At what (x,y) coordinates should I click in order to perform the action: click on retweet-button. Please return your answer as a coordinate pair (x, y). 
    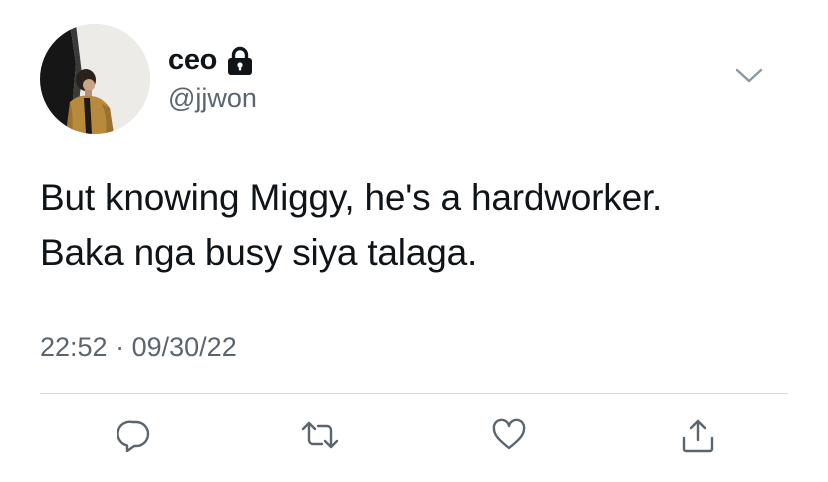
    Looking at the image, I should click on (319, 435).